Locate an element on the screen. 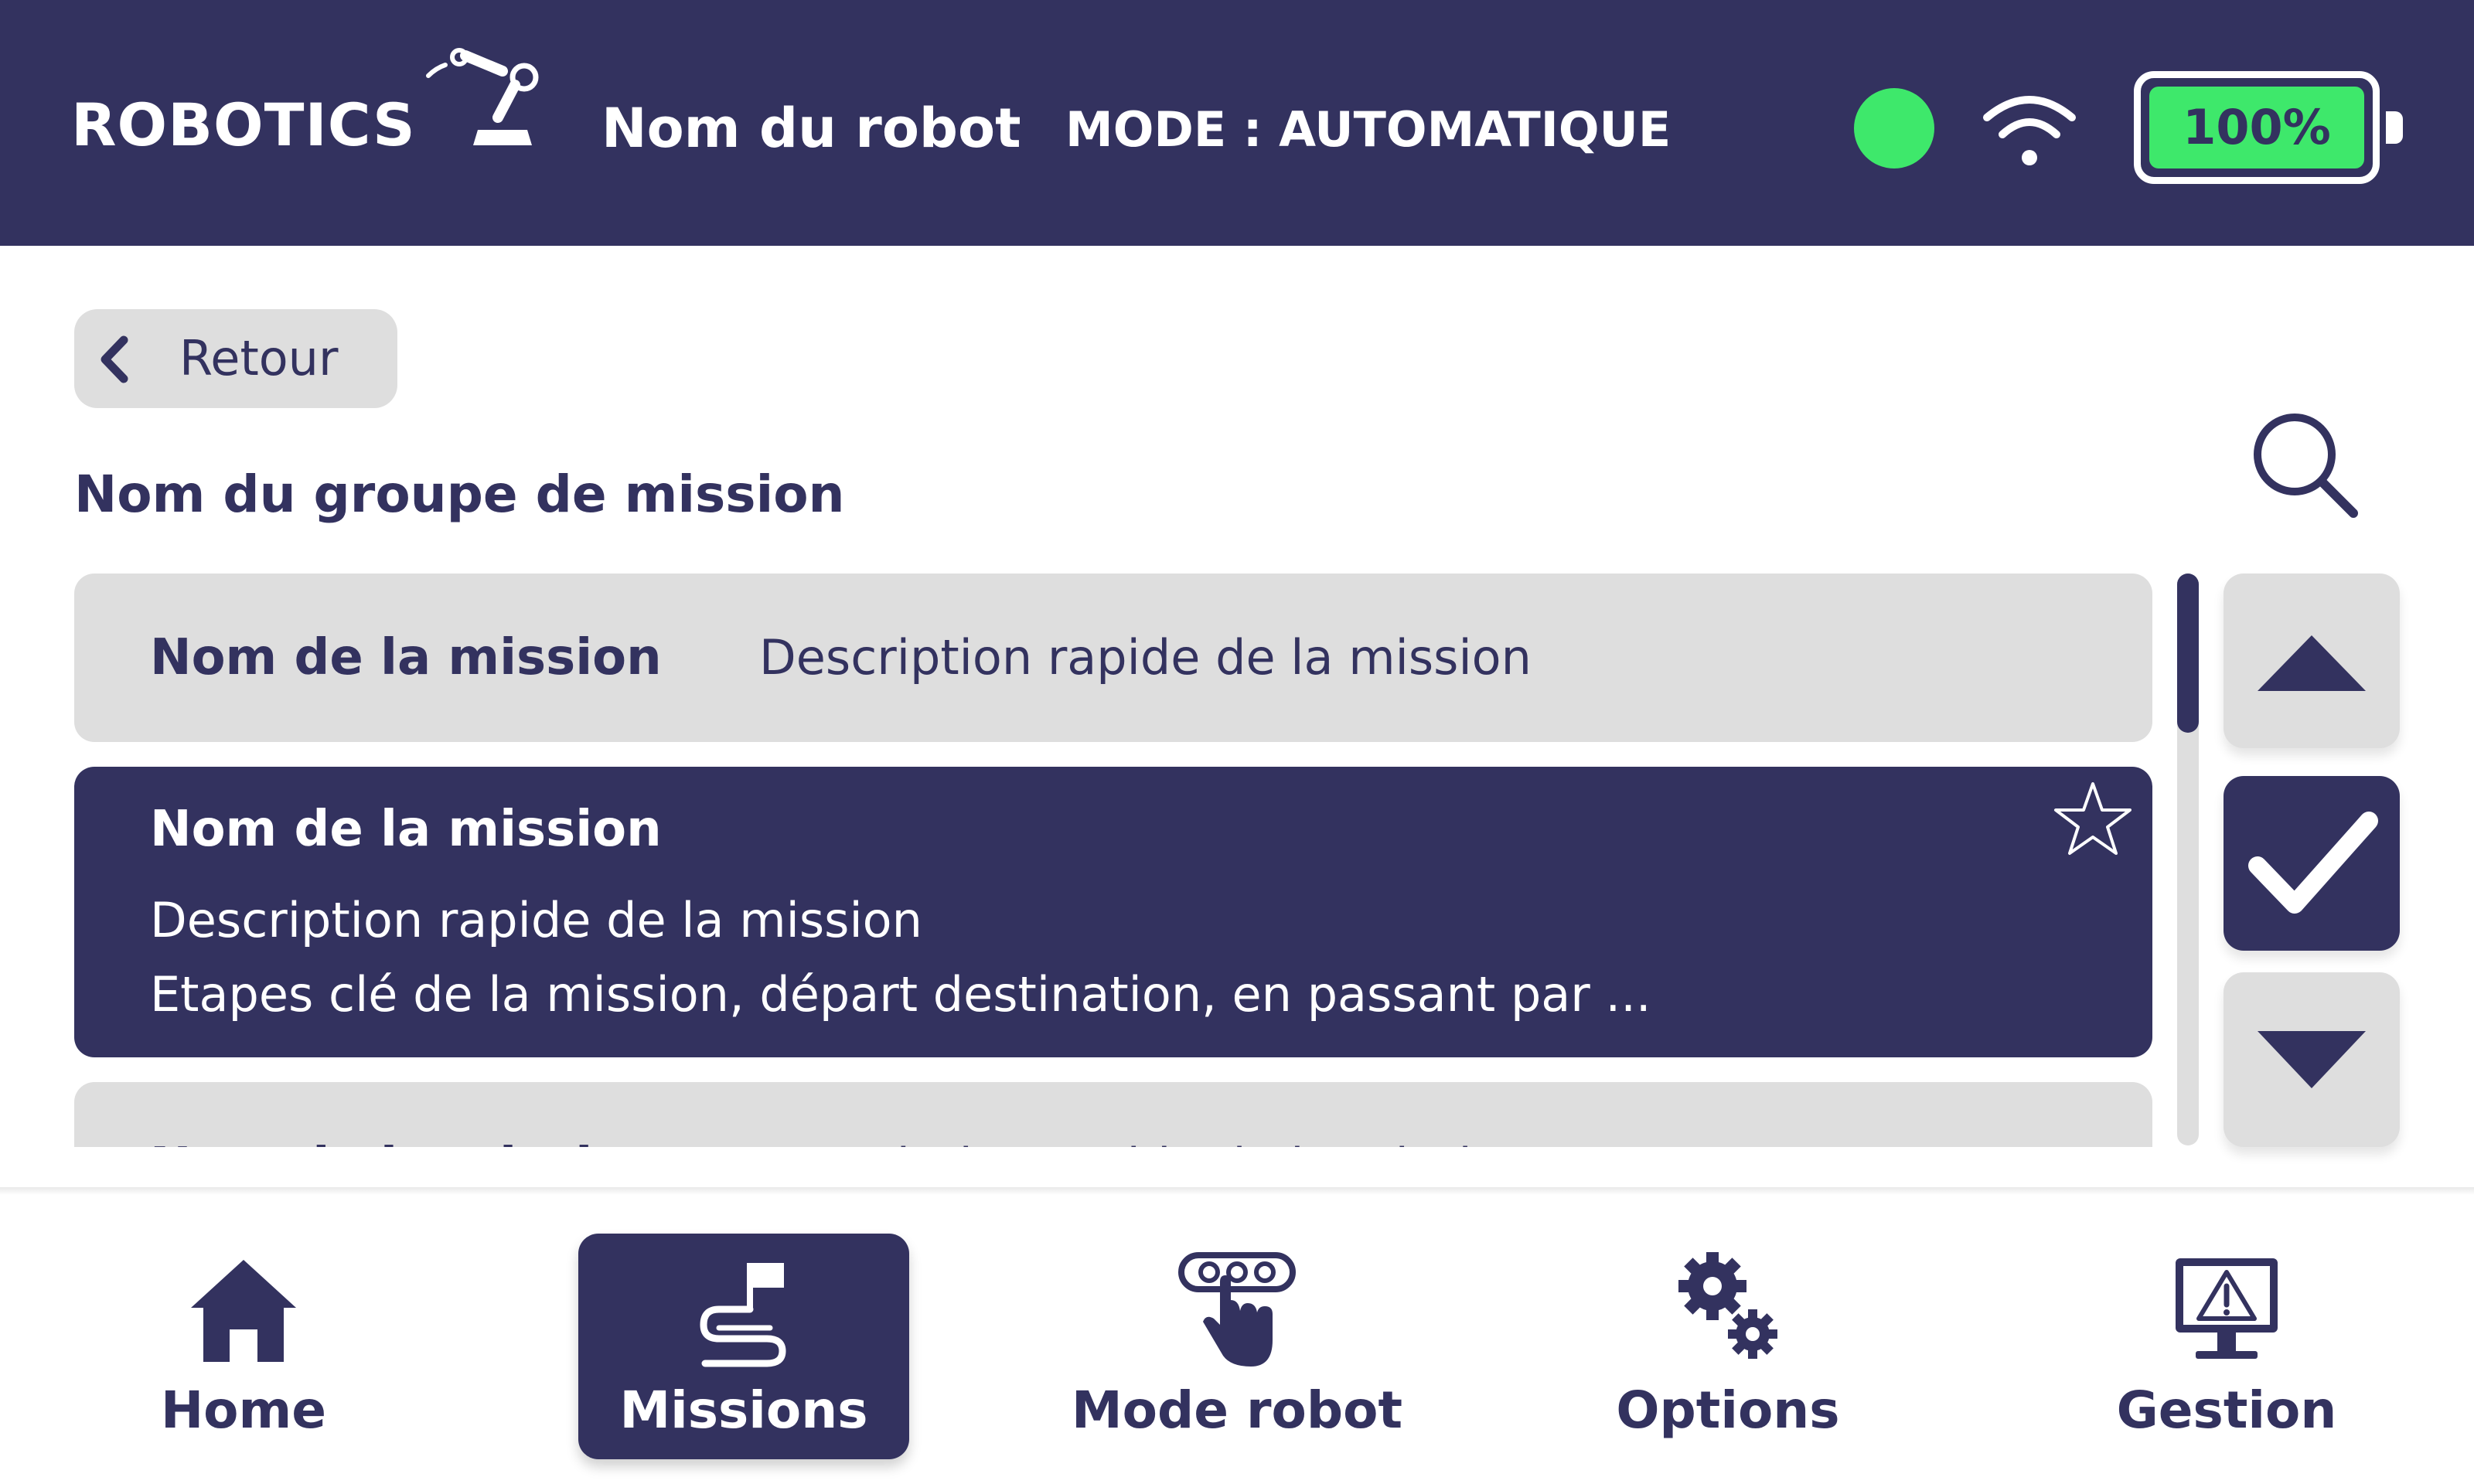  nav-item-gestion: Gestion is located at coordinates (2226, 1346).